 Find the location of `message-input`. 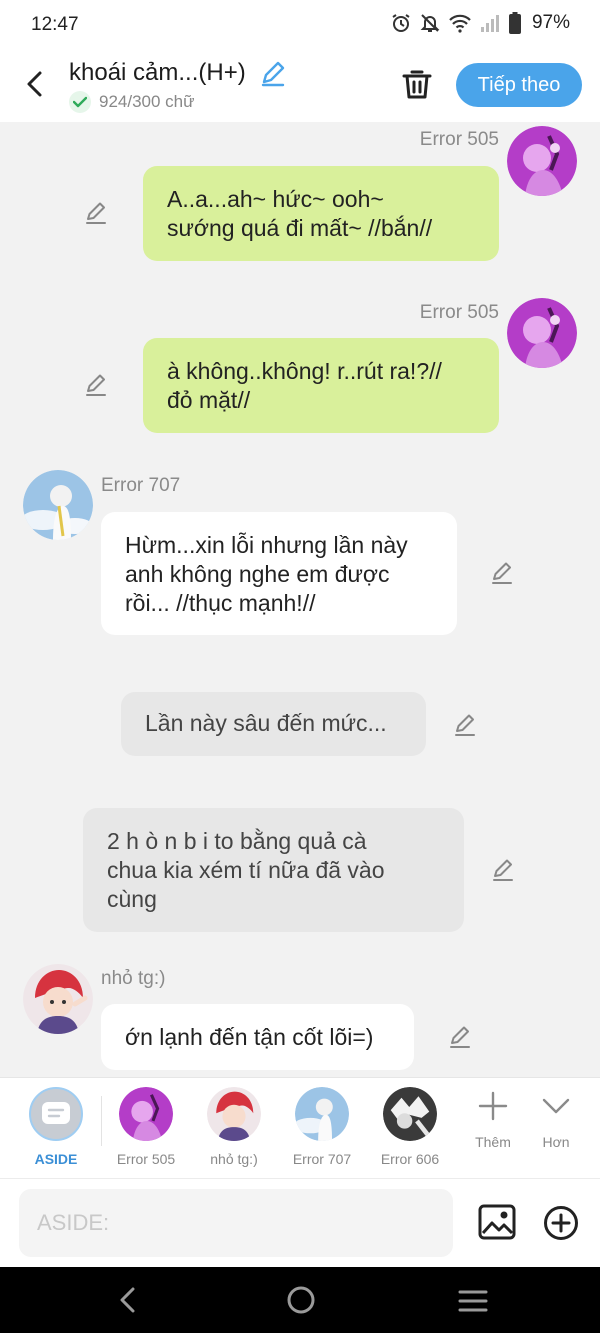

message-input is located at coordinates (236, 1223).